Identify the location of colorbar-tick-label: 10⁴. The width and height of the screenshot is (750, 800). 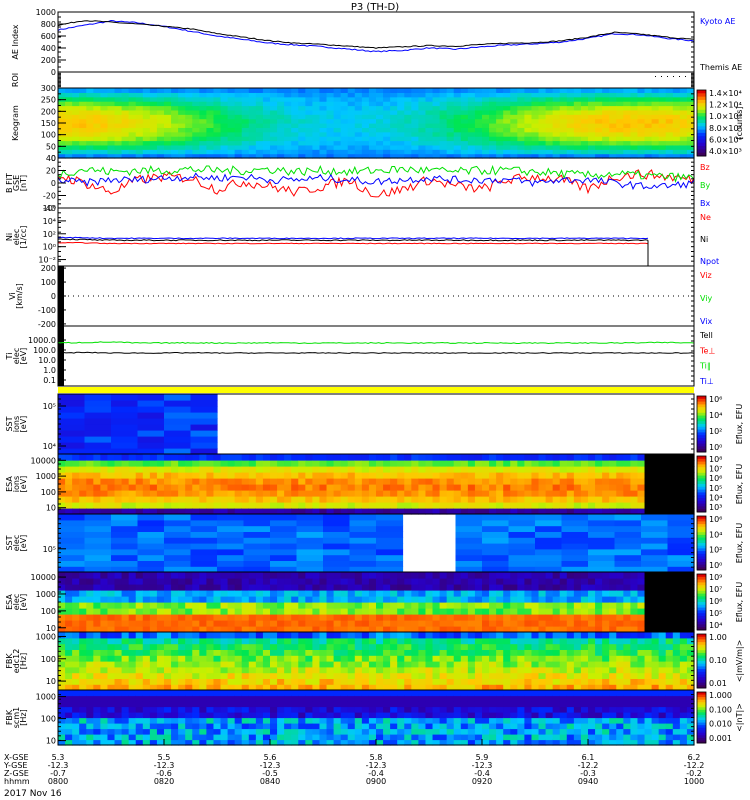
(715, 534).